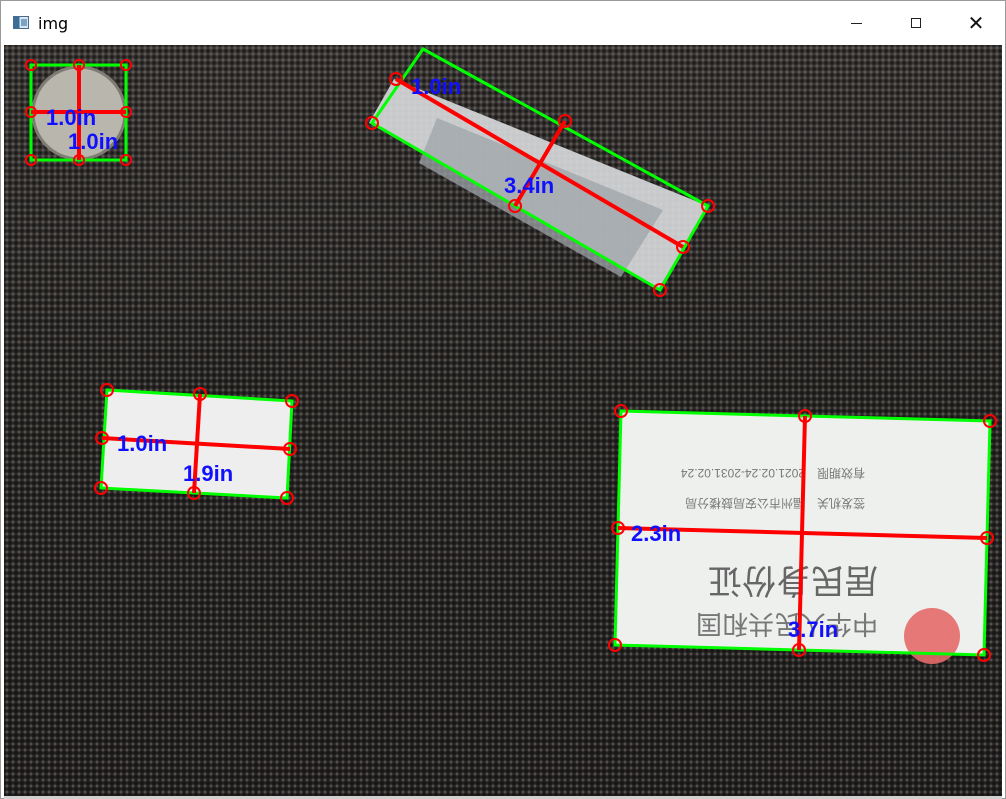 This screenshot has height=799, width=1006. What do you see at coordinates (503, 23) in the screenshot?
I see `title-bar: img ✕` at bounding box center [503, 23].